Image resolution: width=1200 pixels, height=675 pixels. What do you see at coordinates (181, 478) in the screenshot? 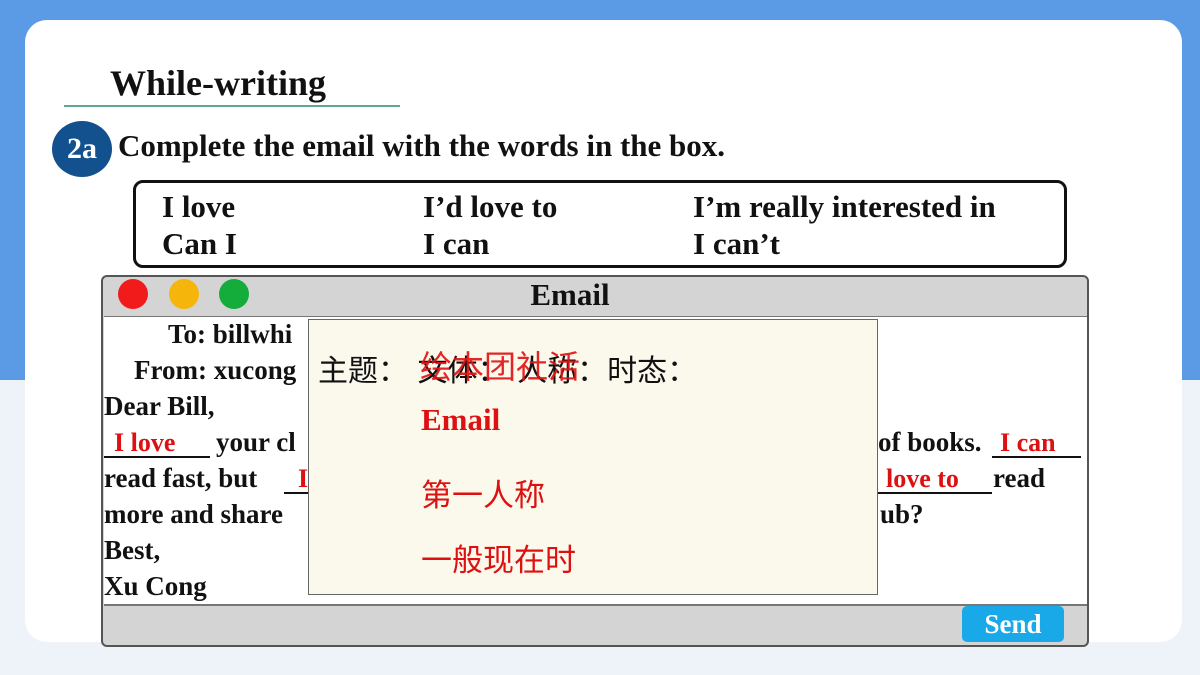
I see `email-text: read fast, but` at bounding box center [181, 478].